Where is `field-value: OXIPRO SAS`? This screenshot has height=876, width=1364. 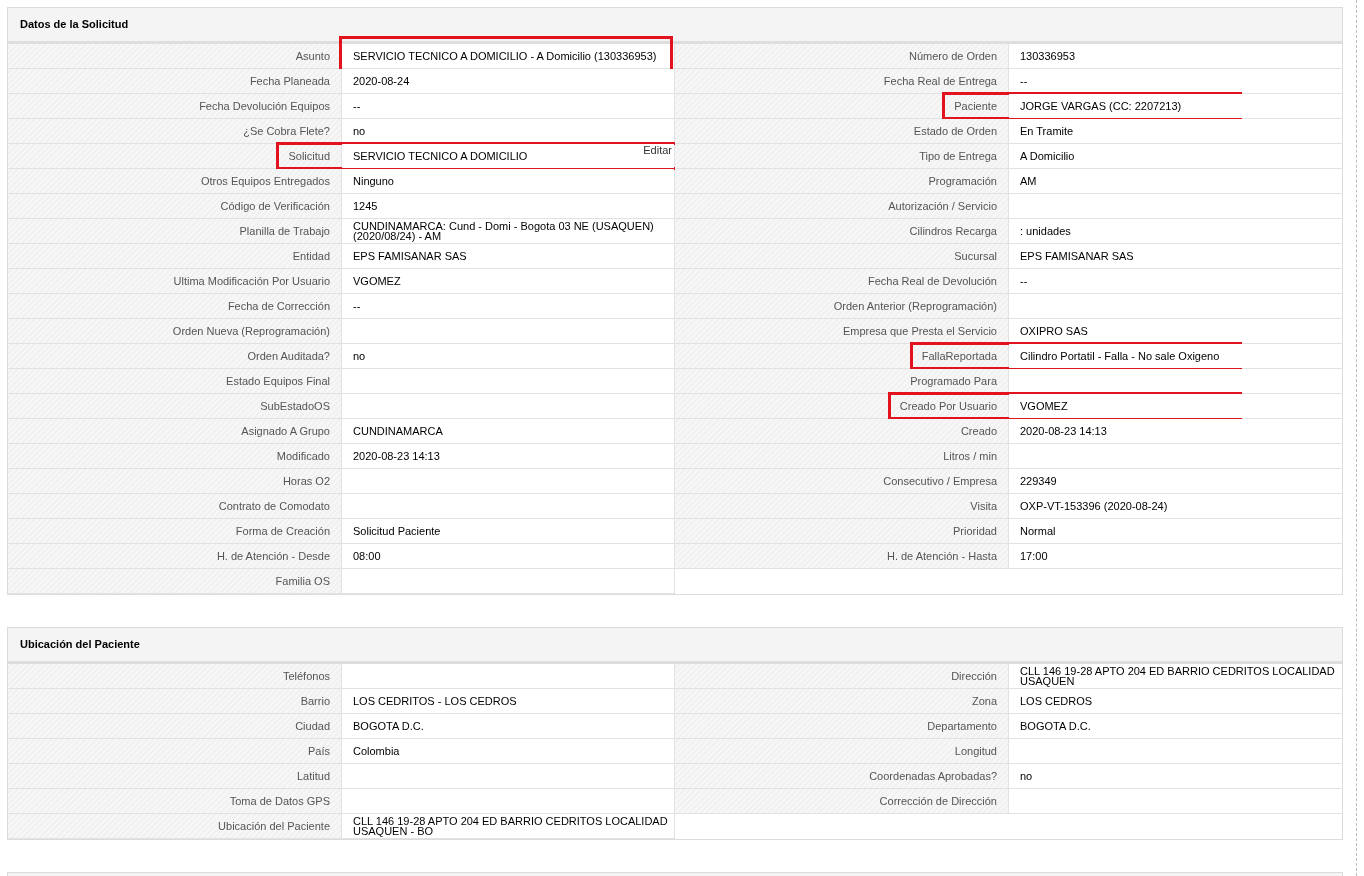
field-value: OXIPRO SAS is located at coordinates (1054, 331).